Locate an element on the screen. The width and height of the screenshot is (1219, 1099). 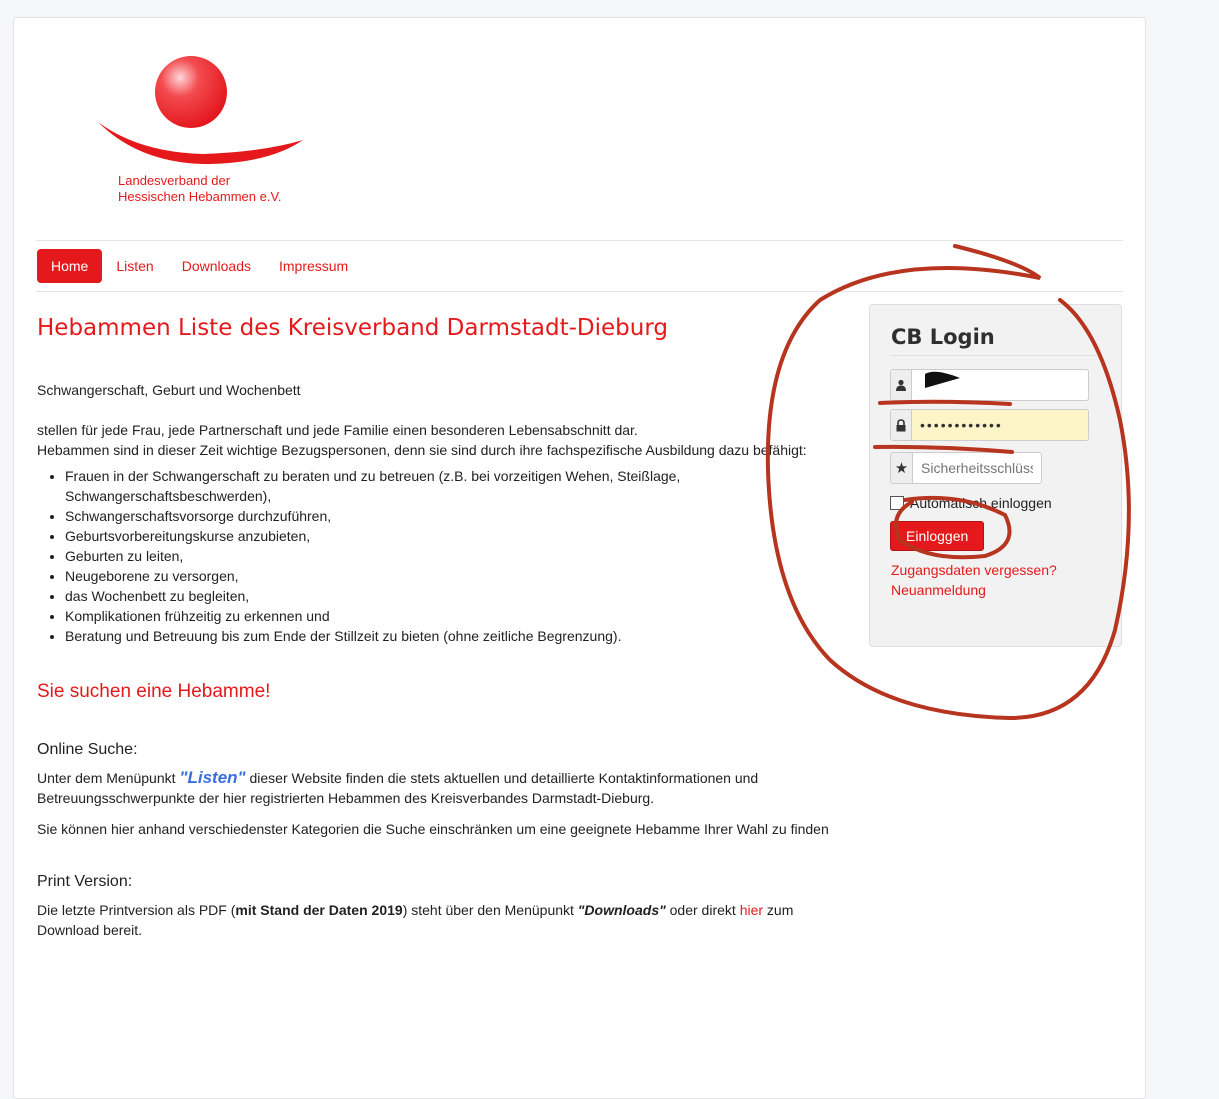
print-text-3: oder direkt is located at coordinates (702, 910).